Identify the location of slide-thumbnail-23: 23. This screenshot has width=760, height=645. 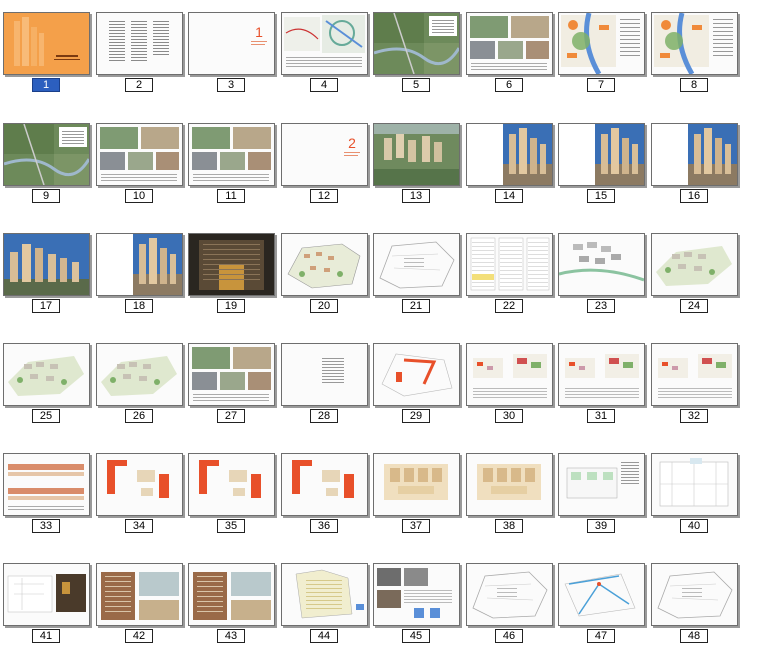
(604, 269).